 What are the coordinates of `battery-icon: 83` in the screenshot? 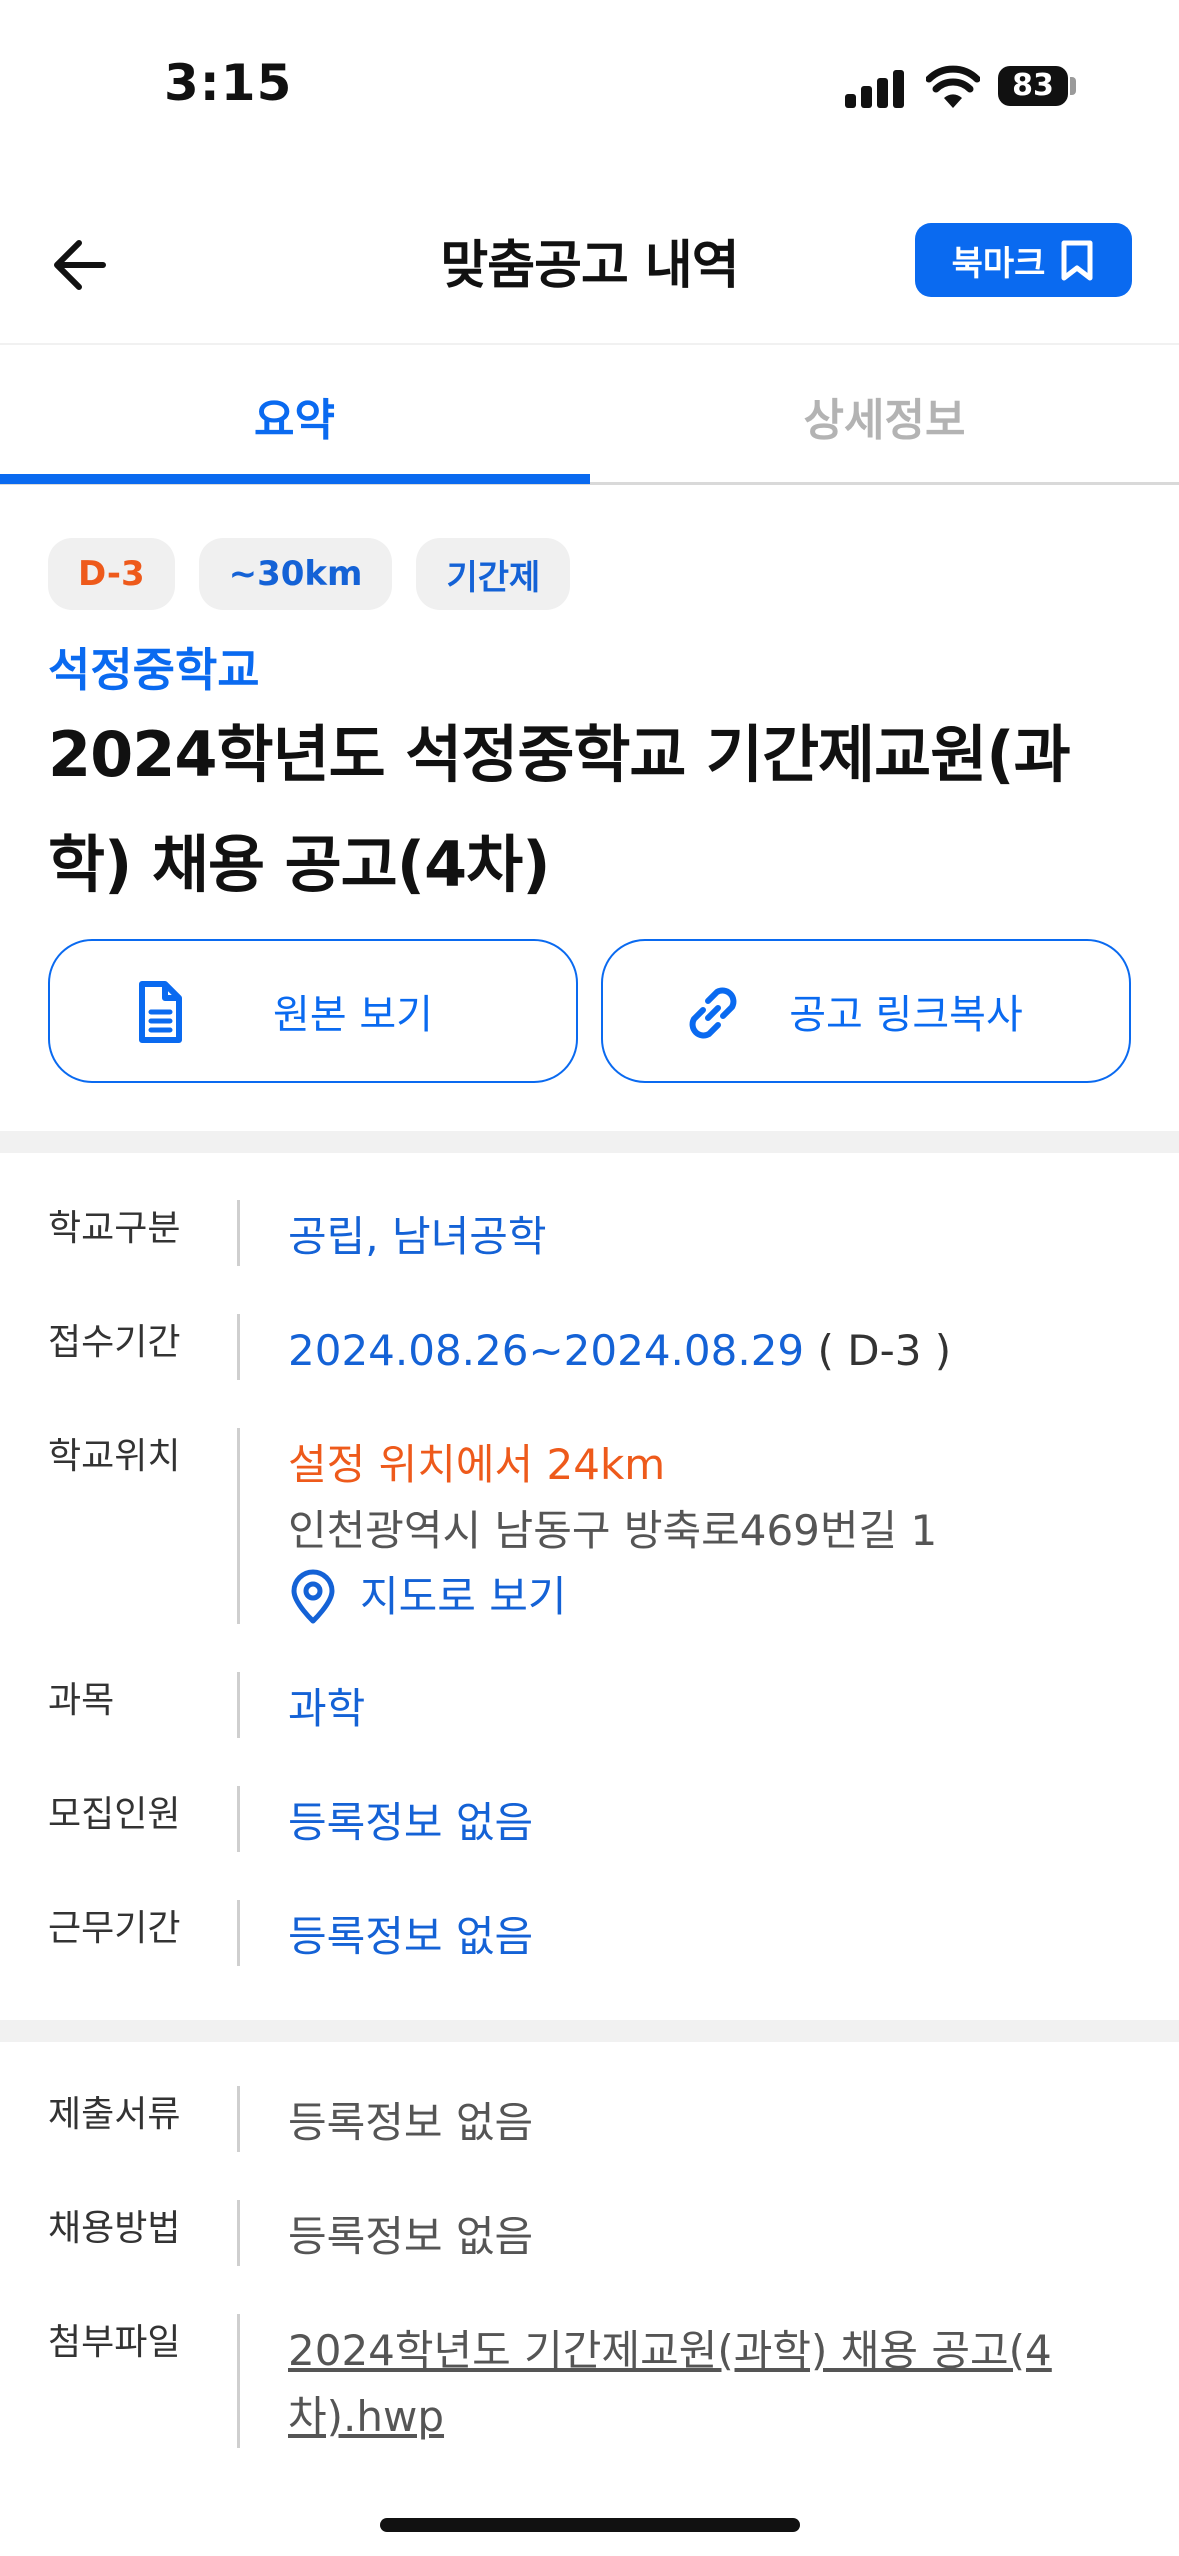 It's located at (1033, 86).